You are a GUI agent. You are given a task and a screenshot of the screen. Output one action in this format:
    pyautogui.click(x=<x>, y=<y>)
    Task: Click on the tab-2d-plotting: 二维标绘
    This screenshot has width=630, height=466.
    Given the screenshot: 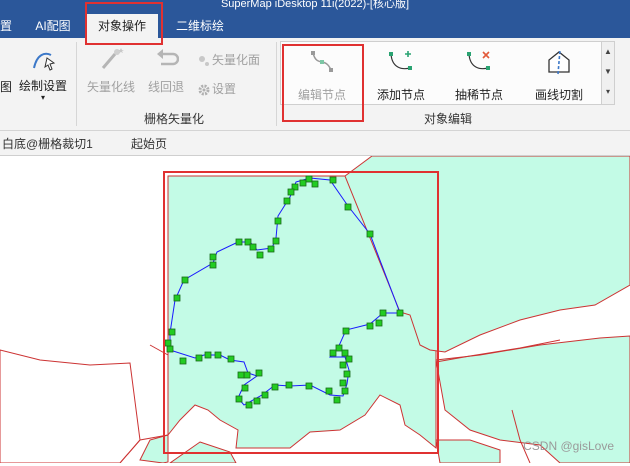 What is the action you would take?
    pyautogui.click(x=200, y=26)
    